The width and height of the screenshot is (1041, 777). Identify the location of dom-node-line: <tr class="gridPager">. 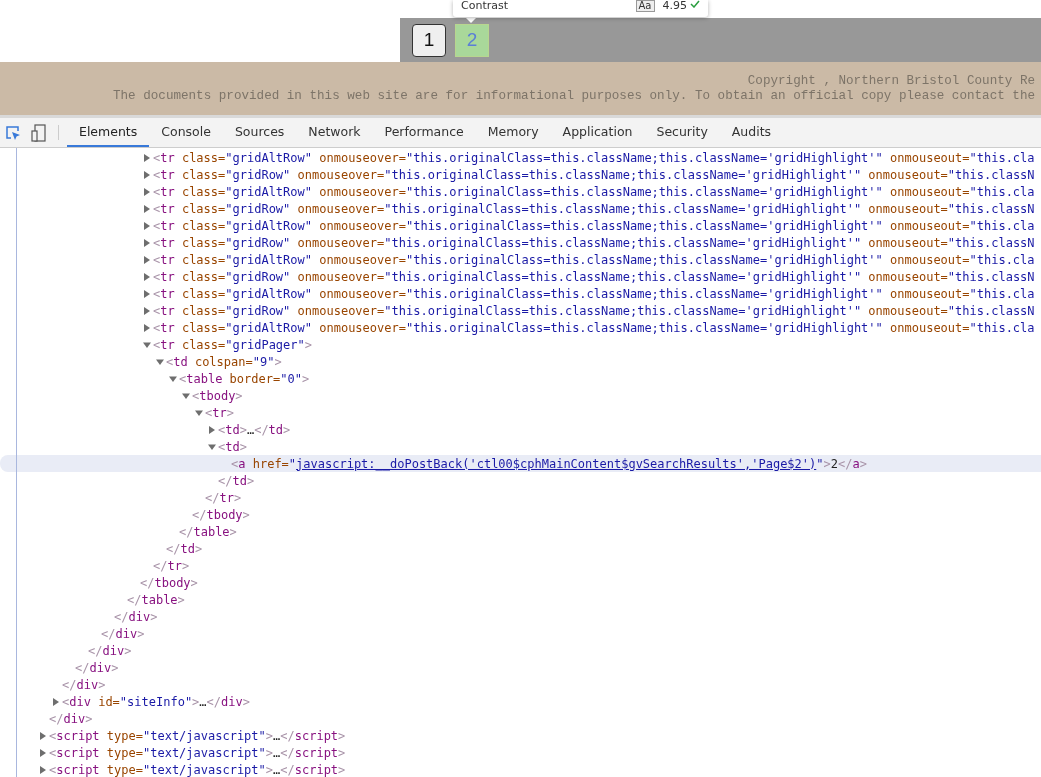
(232, 344).